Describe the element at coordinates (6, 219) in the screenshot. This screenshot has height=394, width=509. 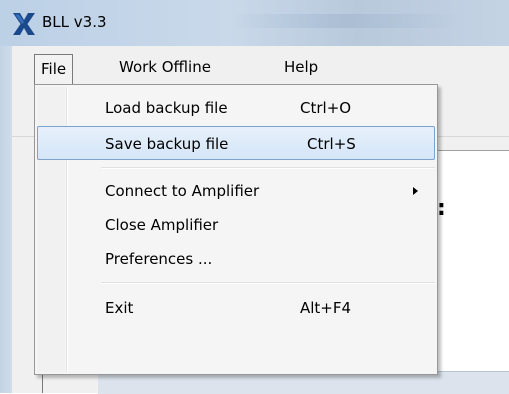
I see `window-frame-left` at that location.